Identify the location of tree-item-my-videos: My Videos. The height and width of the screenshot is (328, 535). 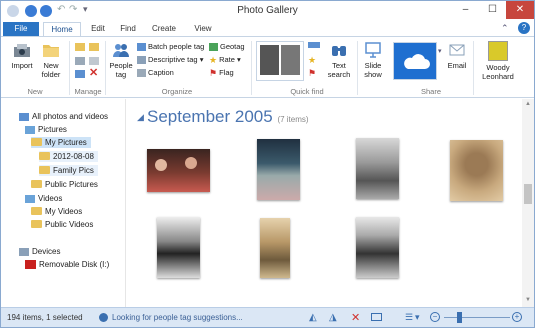
(56, 211).